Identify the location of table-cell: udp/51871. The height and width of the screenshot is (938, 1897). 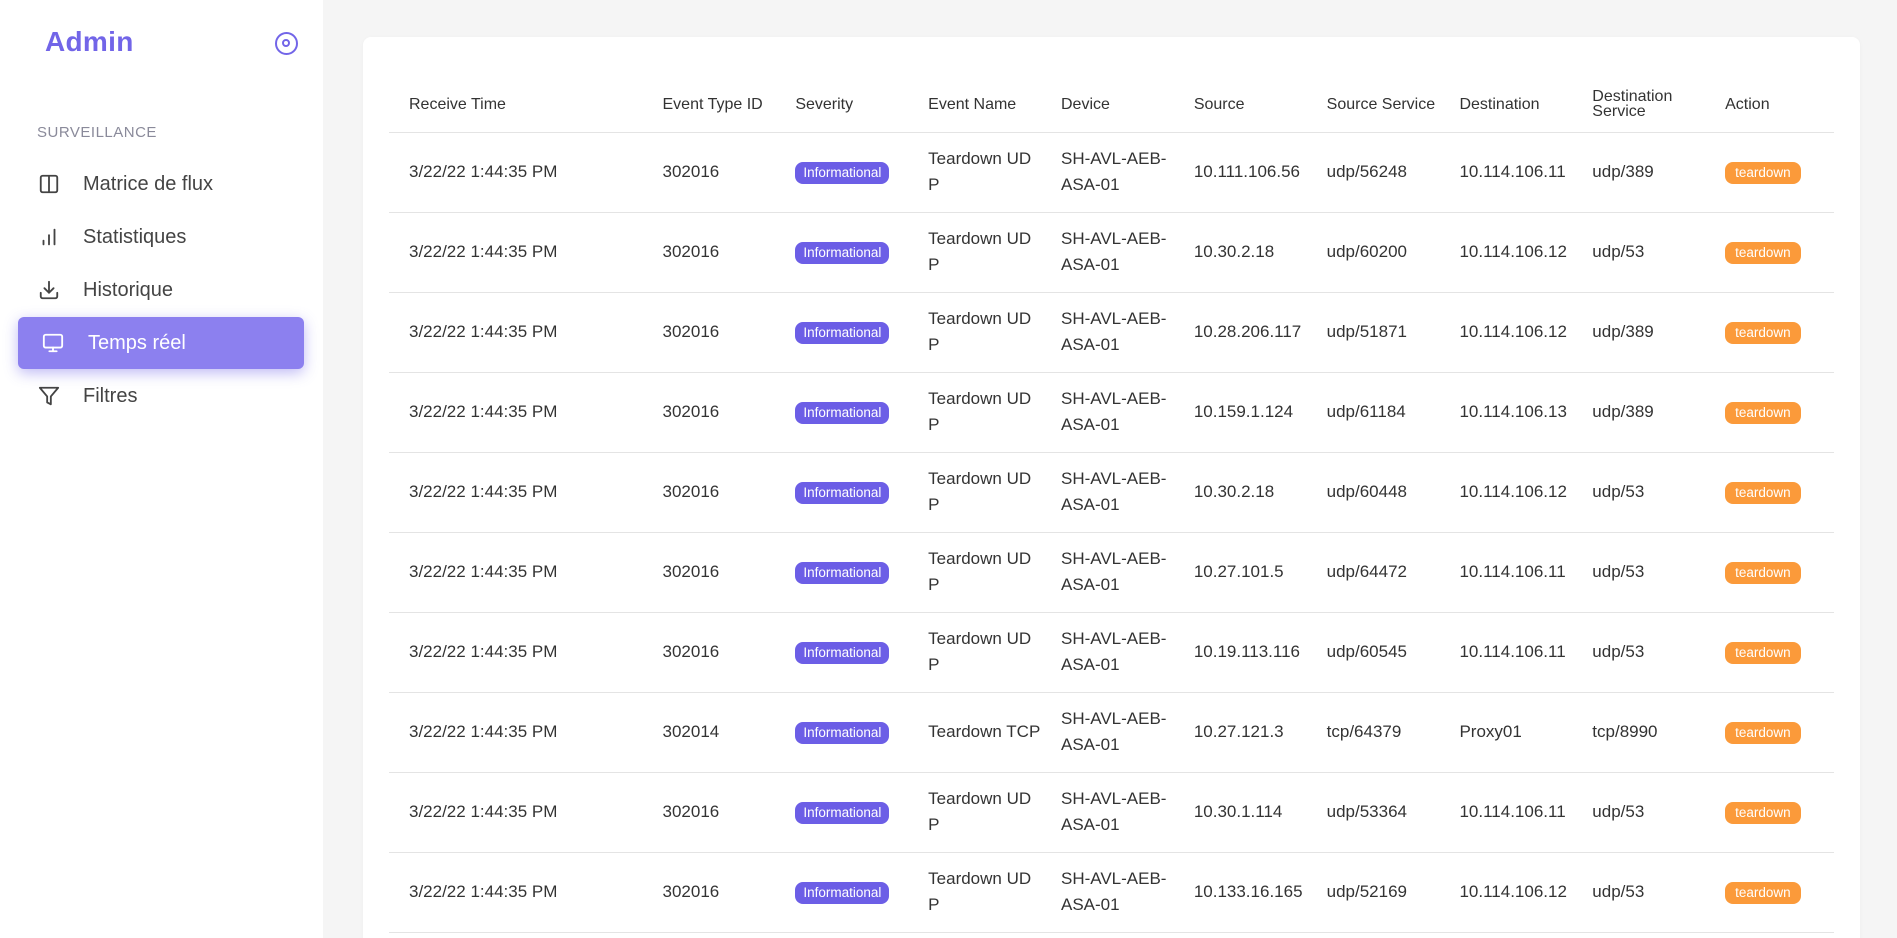
(1373, 332).